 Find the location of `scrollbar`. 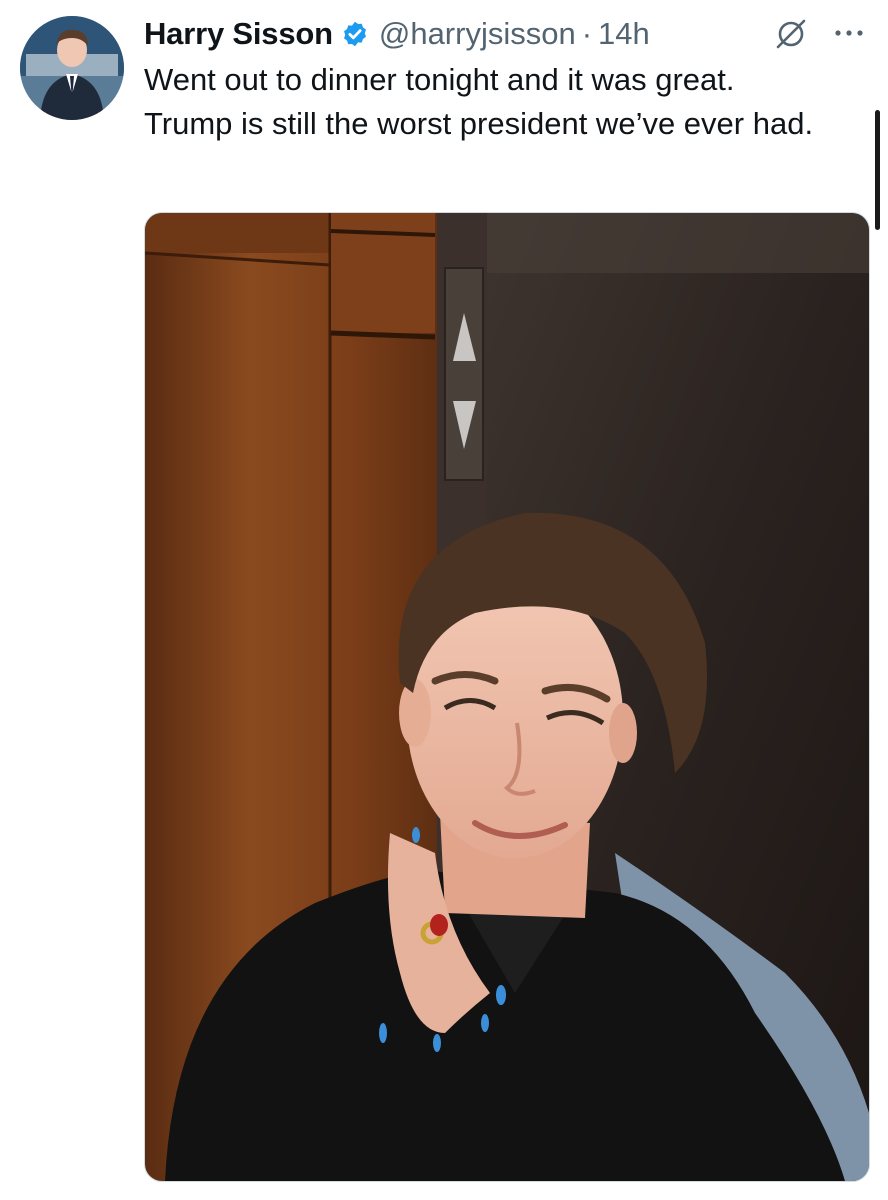

scrollbar is located at coordinates (877, 170).